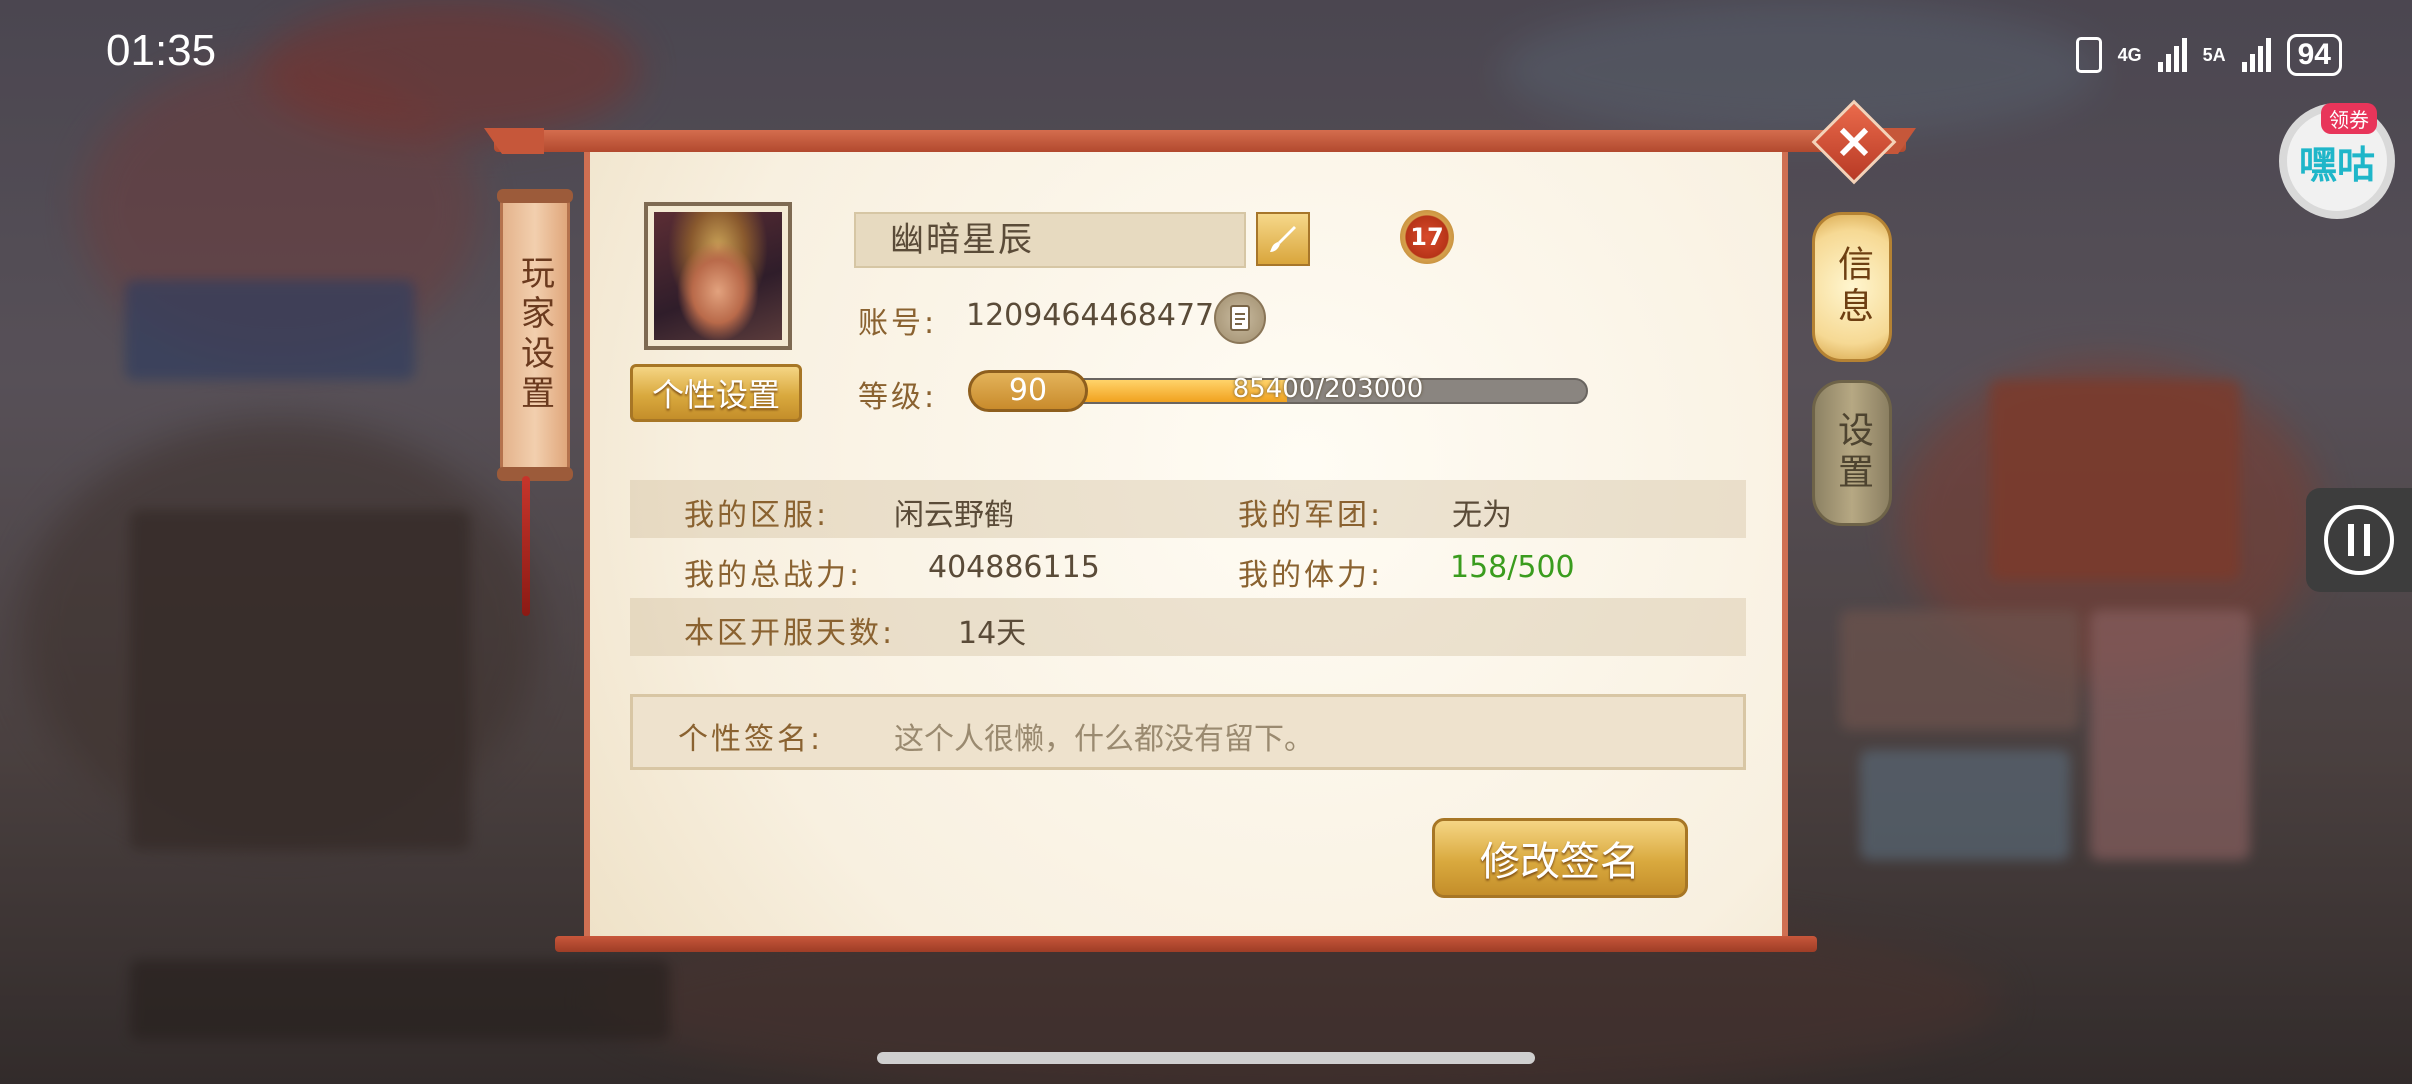 The image size is (2412, 1084). Describe the element at coordinates (898, 397) in the screenshot. I see `level-label: 等级:` at that location.